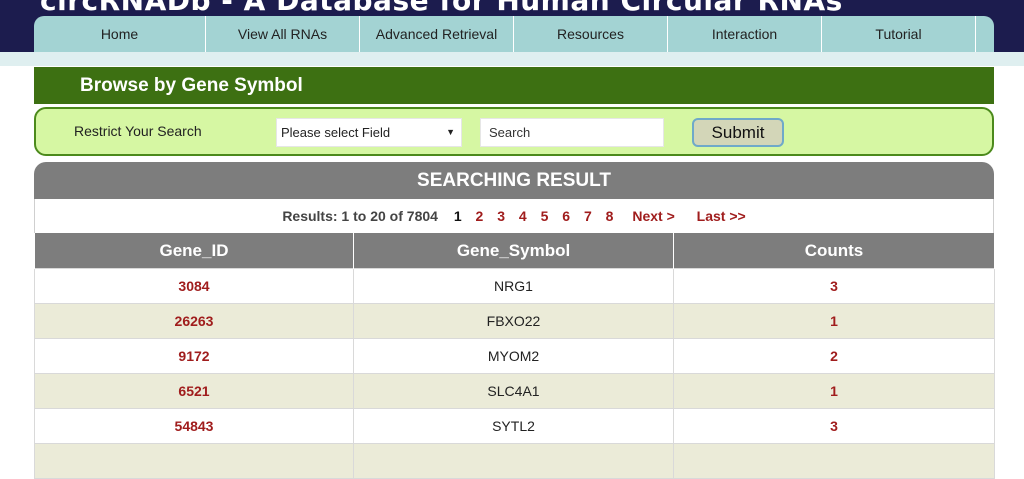 The image size is (1024, 479). What do you see at coordinates (591, 34) in the screenshot?
I see `nav-resources: Resources` at bounding box center [591, 34].